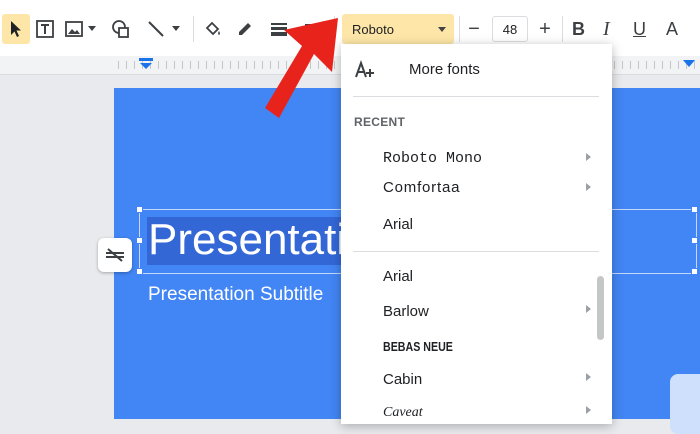  Describe the element at coordinates (476, 380) in the screenshot. I see `font-item-cabin: Cabin` at that location.